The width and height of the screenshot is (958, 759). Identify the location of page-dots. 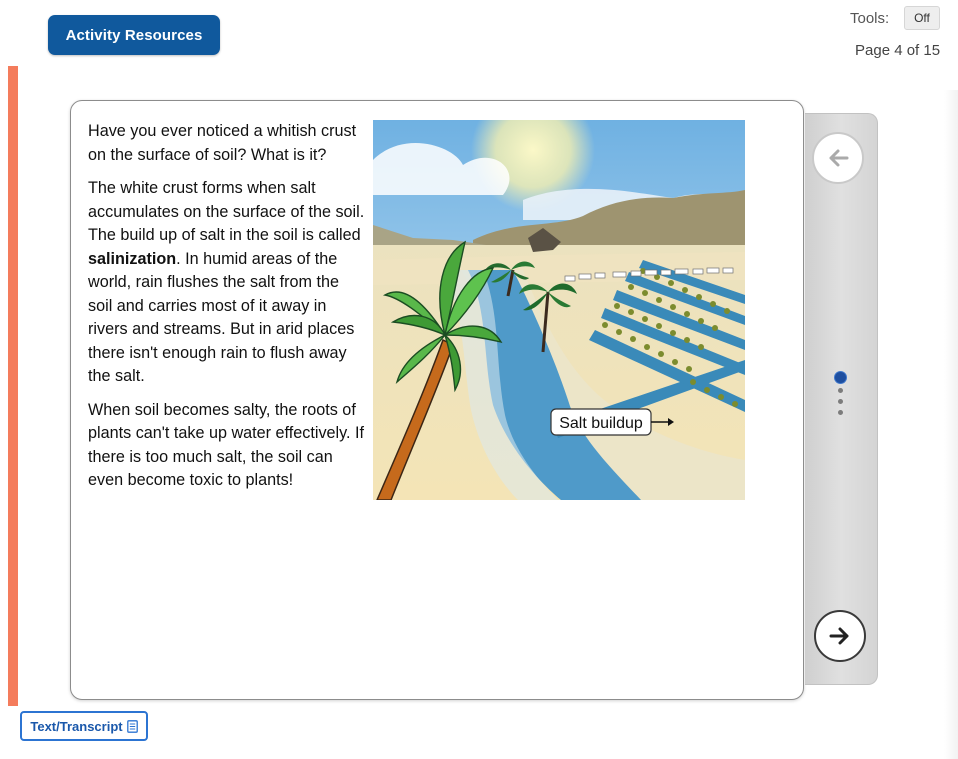
(841, 397).